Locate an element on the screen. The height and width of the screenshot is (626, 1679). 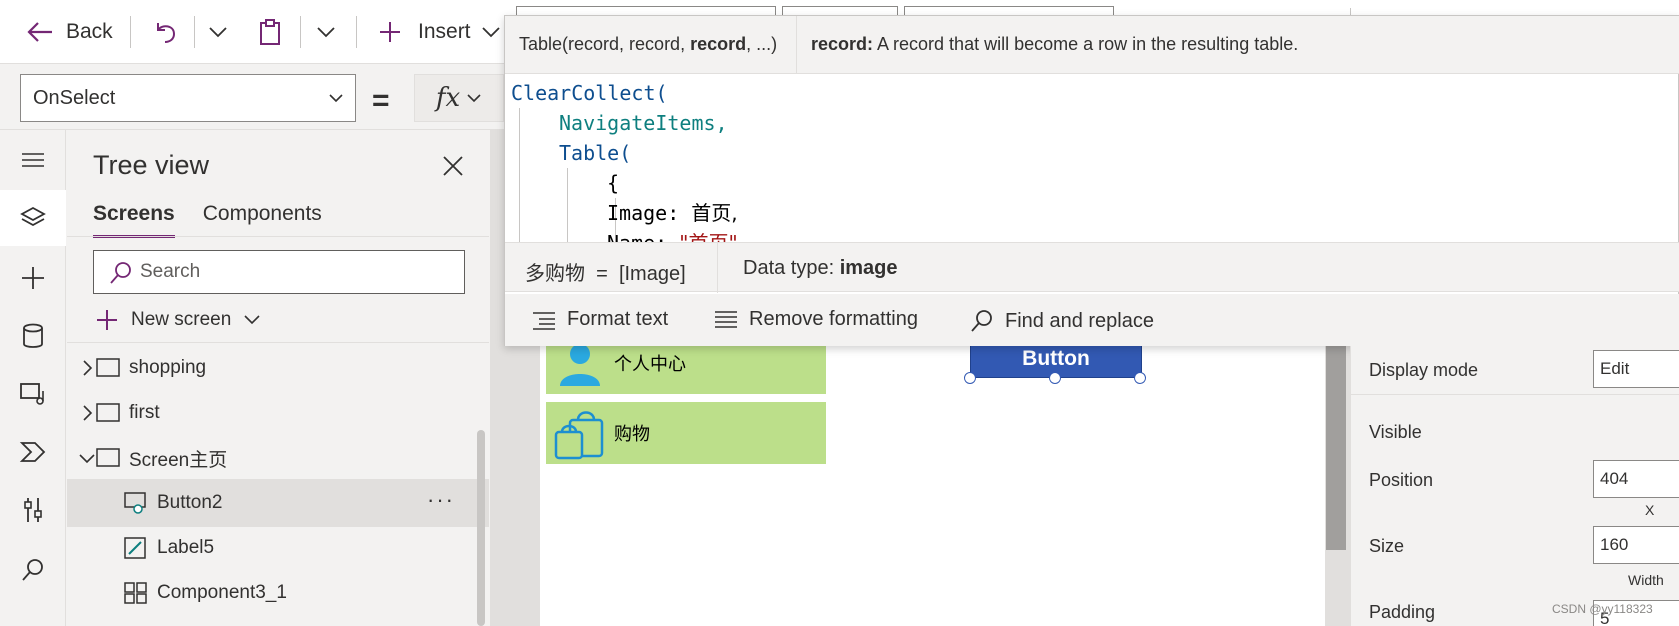
layers-icon is located at coordinates (33, 216).